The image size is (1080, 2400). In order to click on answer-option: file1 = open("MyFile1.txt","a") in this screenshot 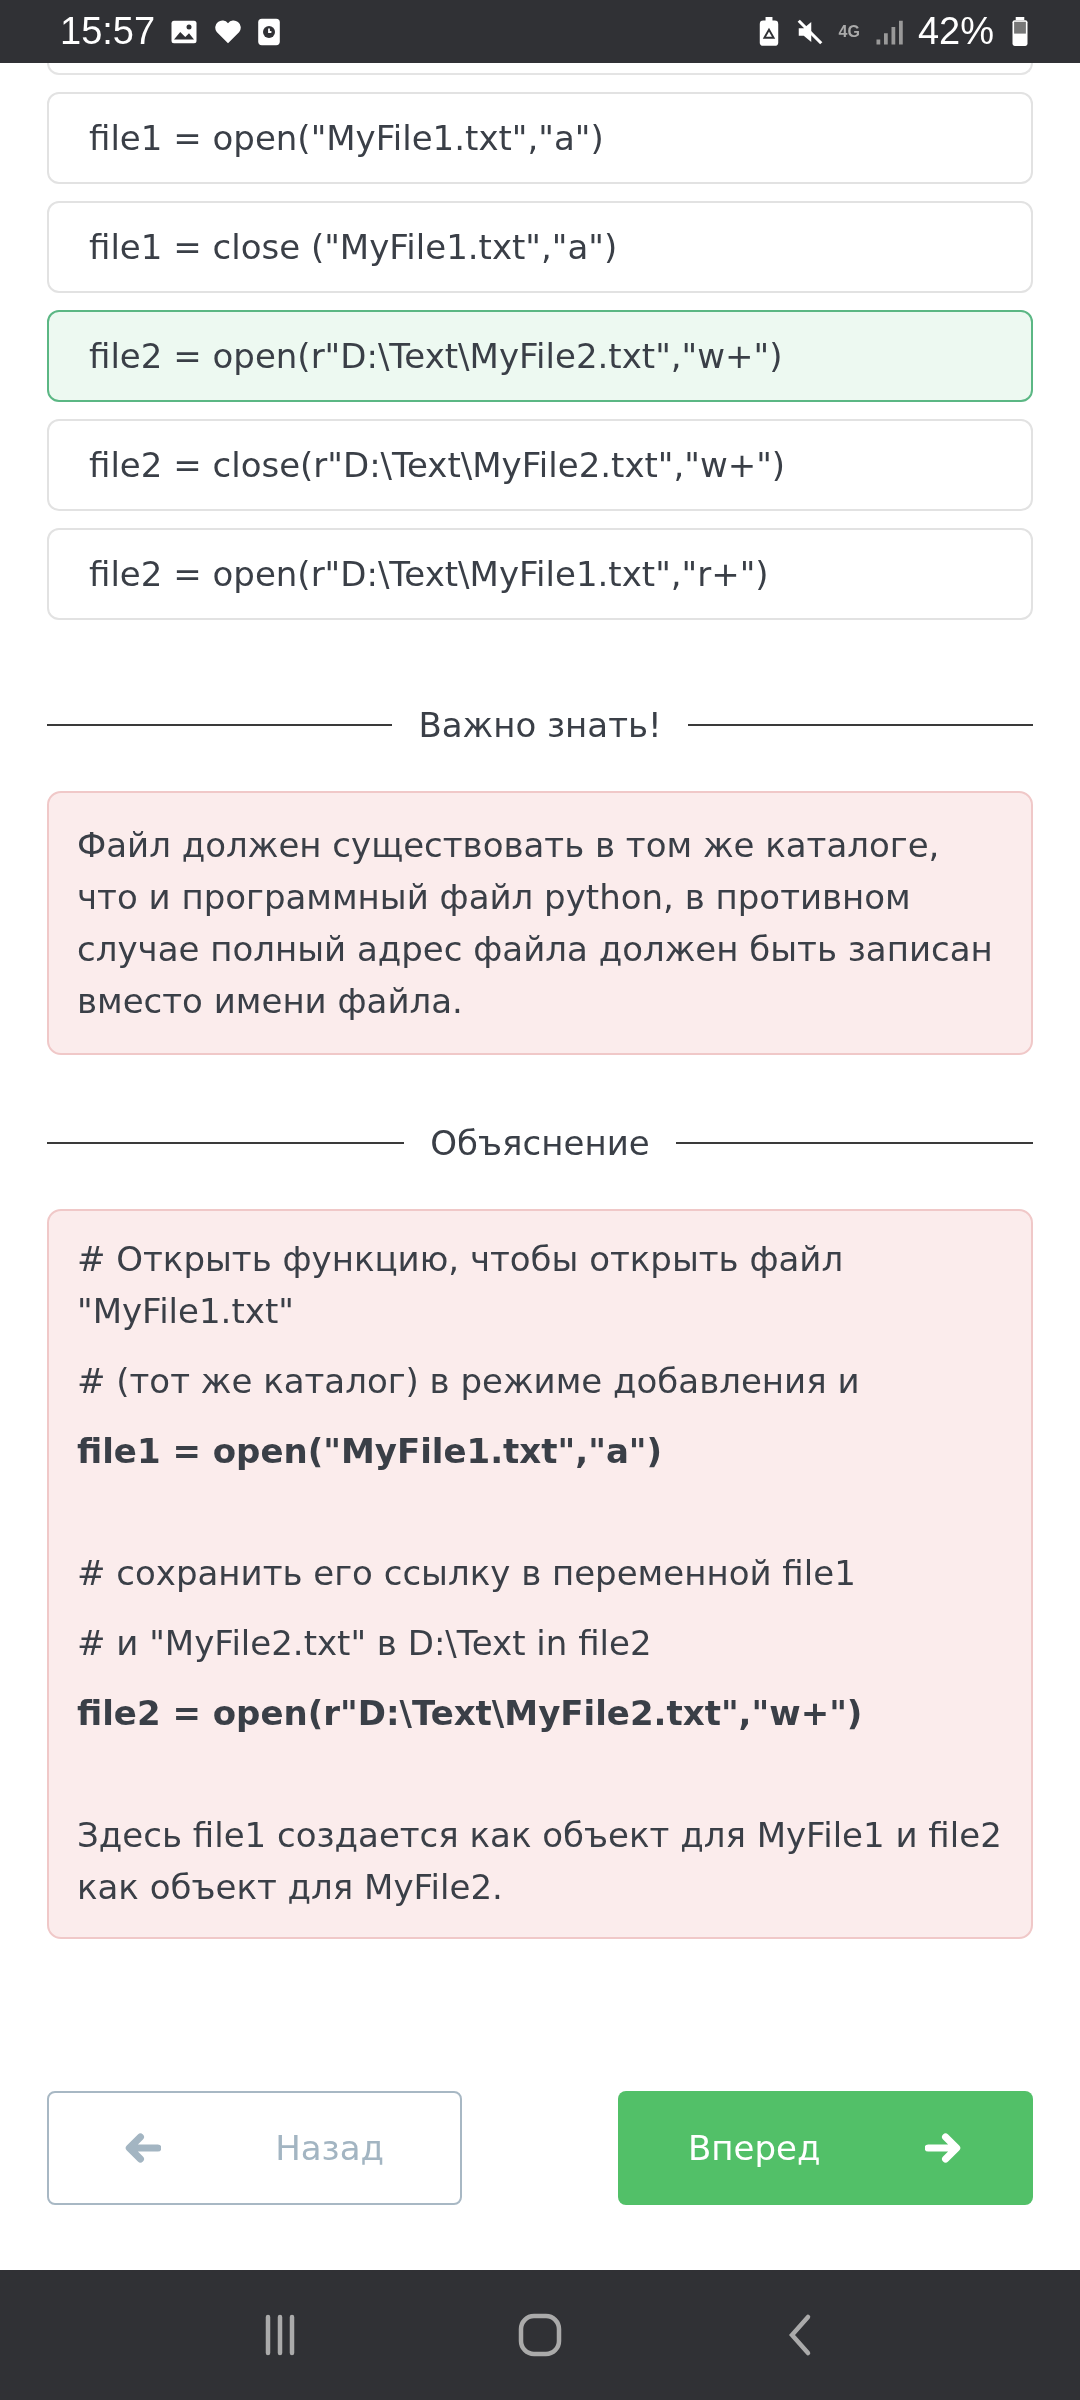, I will do `click(540, 138)`.